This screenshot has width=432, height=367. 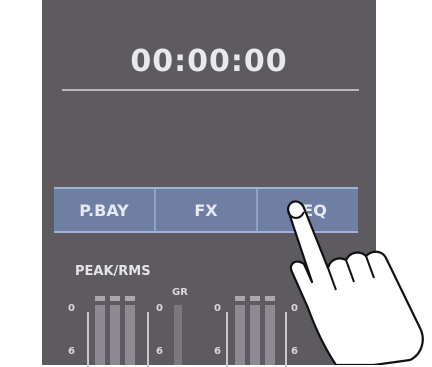 I want to click on meter-bracket-right, so click(x=227, y=339).